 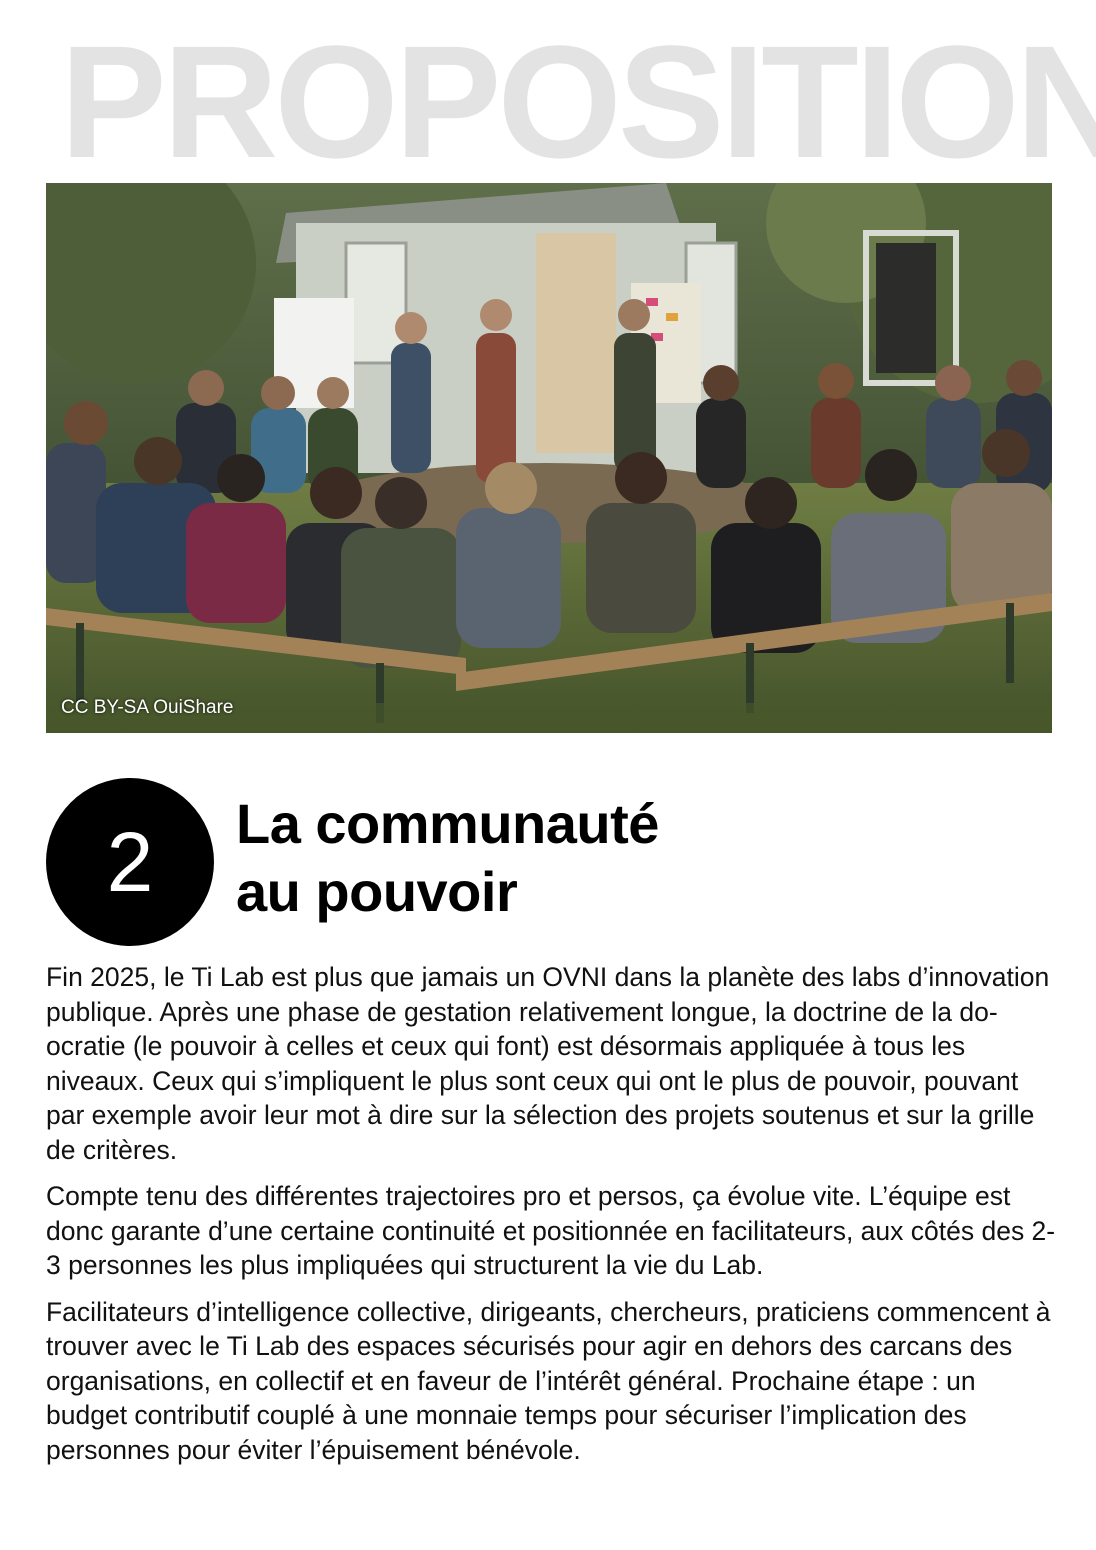 What do you see at coordinates (447, 858) in the screenshot?
I see `section-title: La communauté au pouvoir` at bounding box center [447, 858].